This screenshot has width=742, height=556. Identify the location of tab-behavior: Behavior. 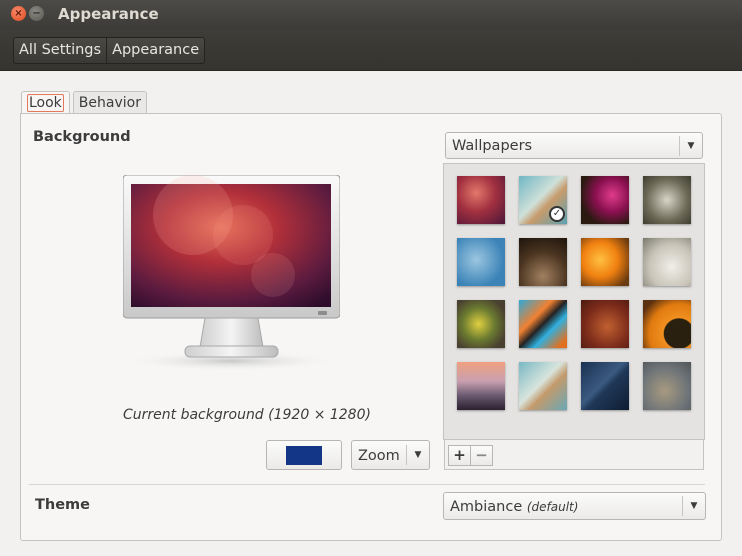
(109, 102).